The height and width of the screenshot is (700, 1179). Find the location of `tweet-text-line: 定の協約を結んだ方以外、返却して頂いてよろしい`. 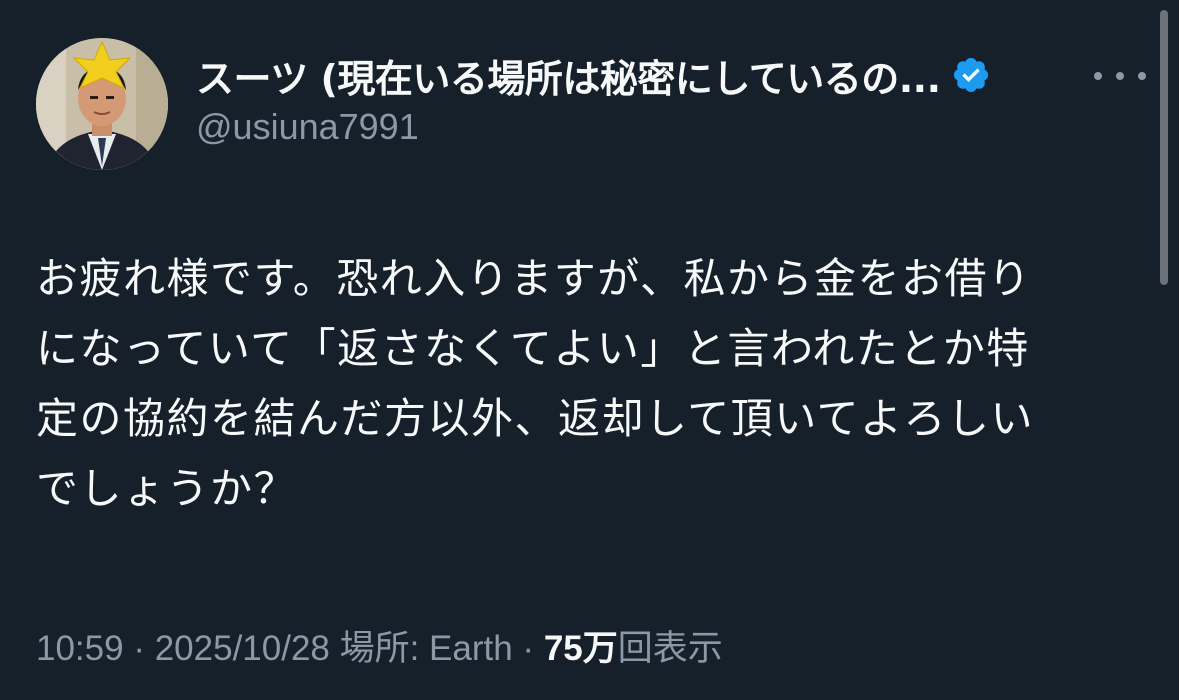

tweet-text-line: 定の協約を結んだ方以外、返却して頂いてよろしい is located at coordinates (535, 418).